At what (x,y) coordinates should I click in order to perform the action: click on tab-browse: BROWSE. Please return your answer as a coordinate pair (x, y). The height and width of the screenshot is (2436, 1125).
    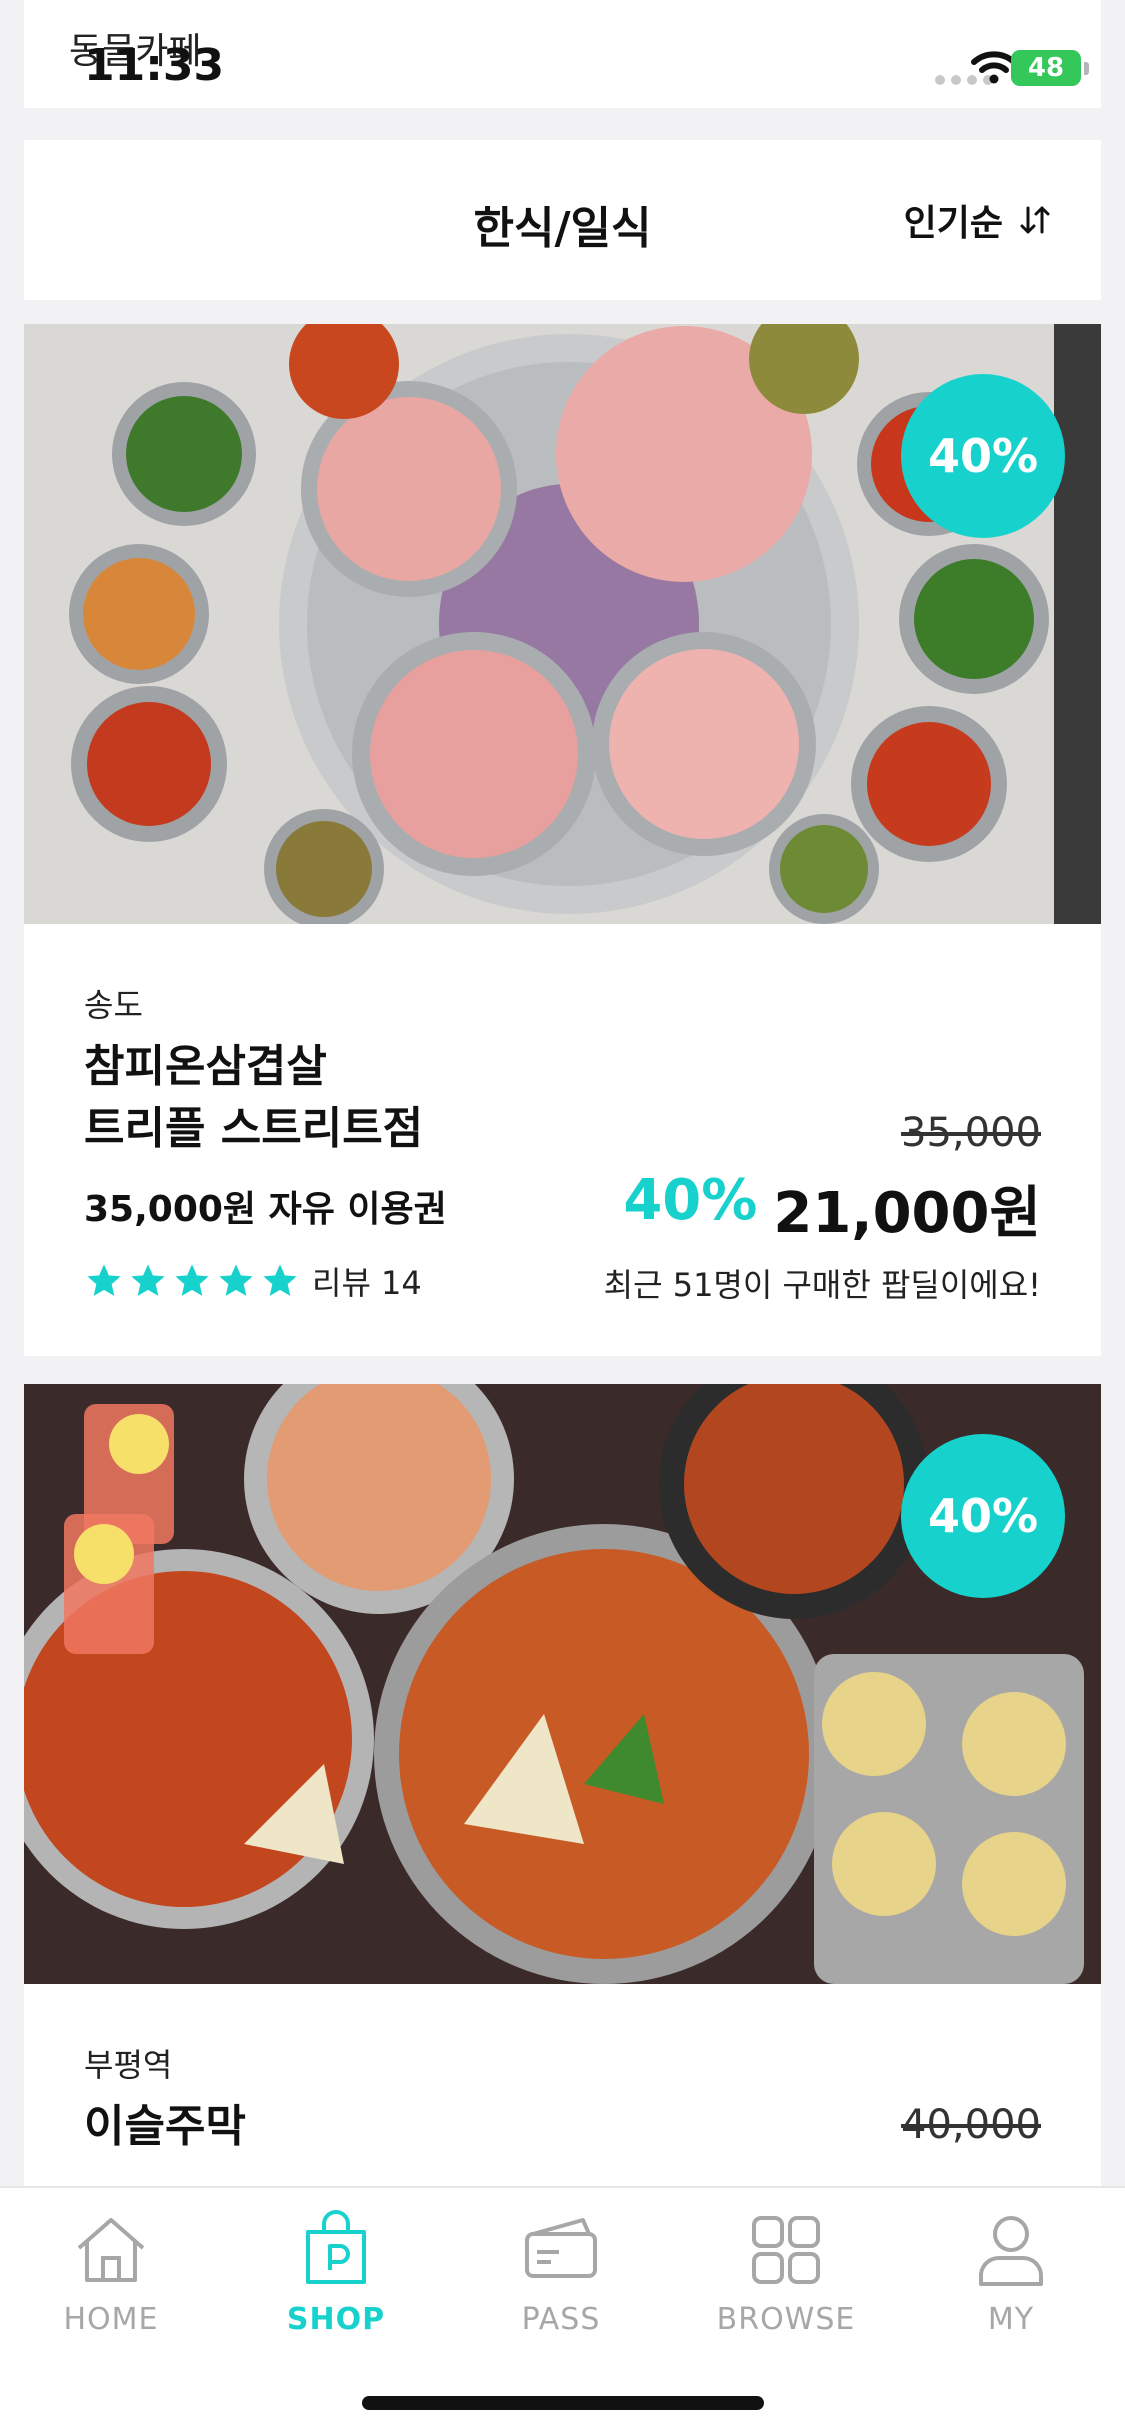
    Looking at the image, I should click on (786, 2272).